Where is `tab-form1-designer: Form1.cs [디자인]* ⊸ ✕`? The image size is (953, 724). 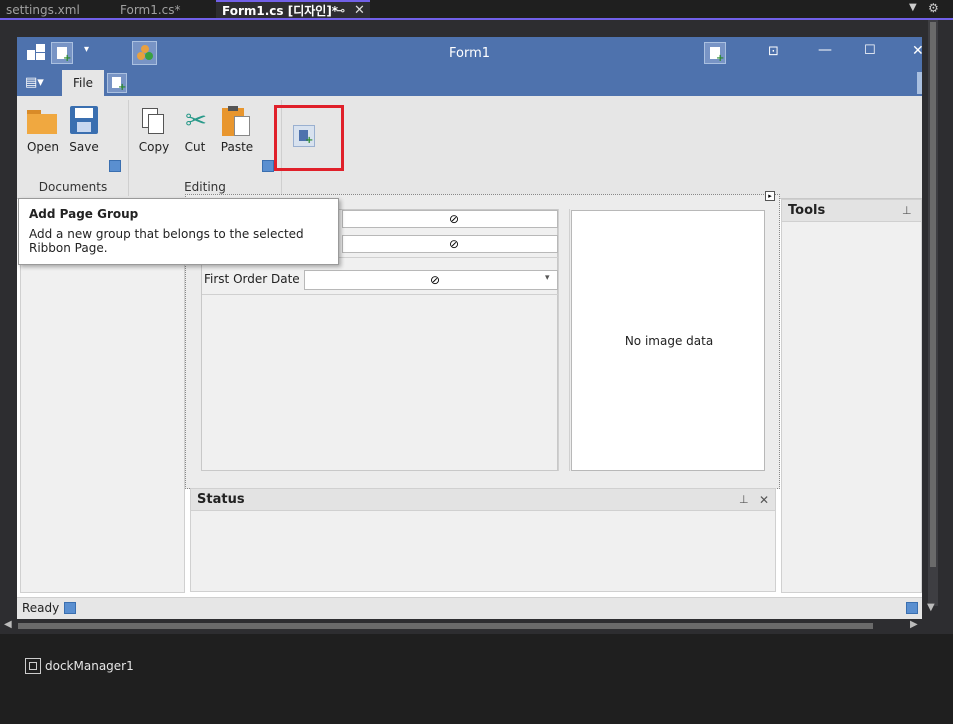
tab-form1-designer: Form1.cs [디자인]* ⊸ ✕ is located at coordinates (293, 10).